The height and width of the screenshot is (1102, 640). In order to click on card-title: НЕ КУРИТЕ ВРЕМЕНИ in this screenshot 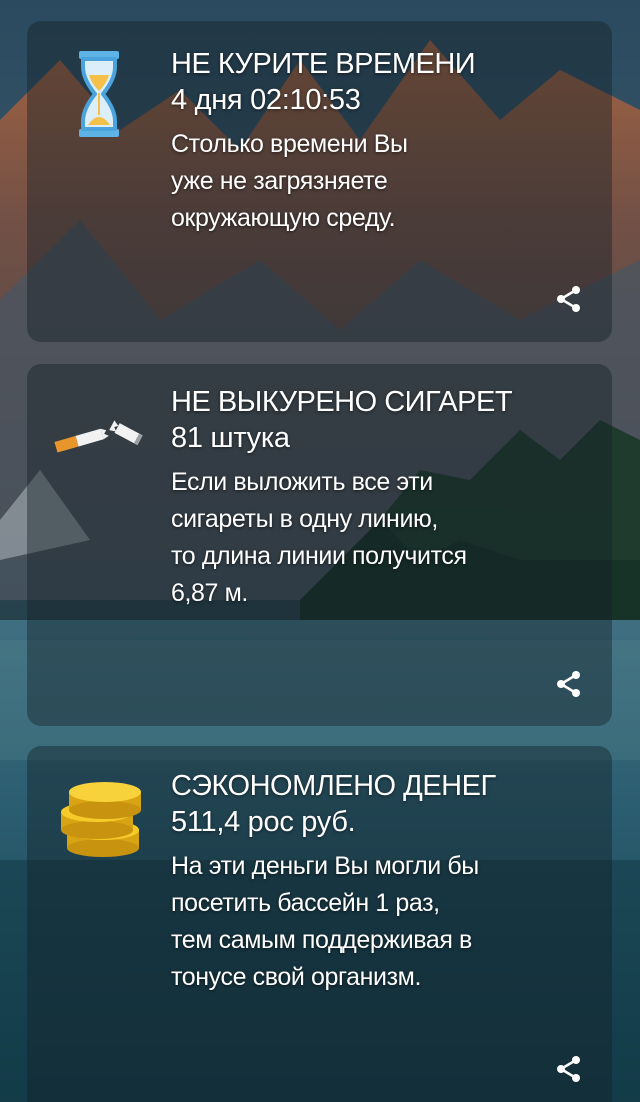, I will do `click(323, 64)`.